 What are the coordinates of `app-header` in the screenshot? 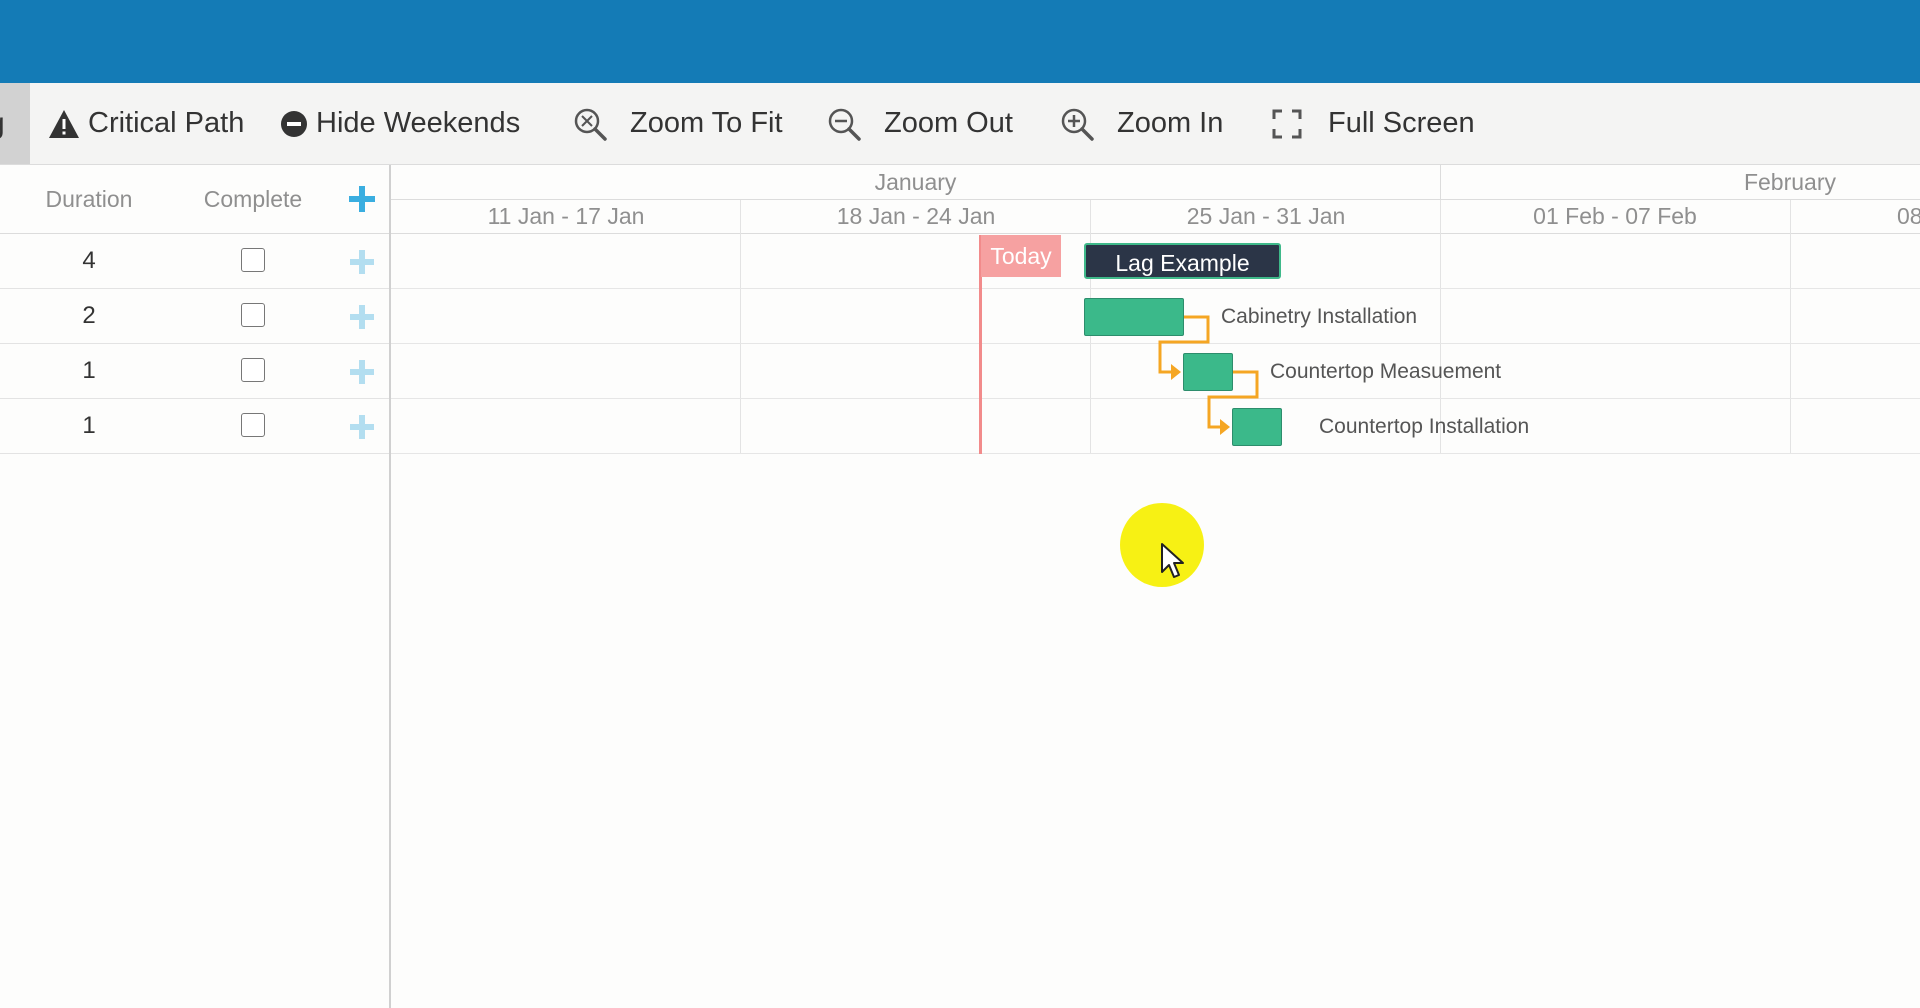 It's located at (960, 41).